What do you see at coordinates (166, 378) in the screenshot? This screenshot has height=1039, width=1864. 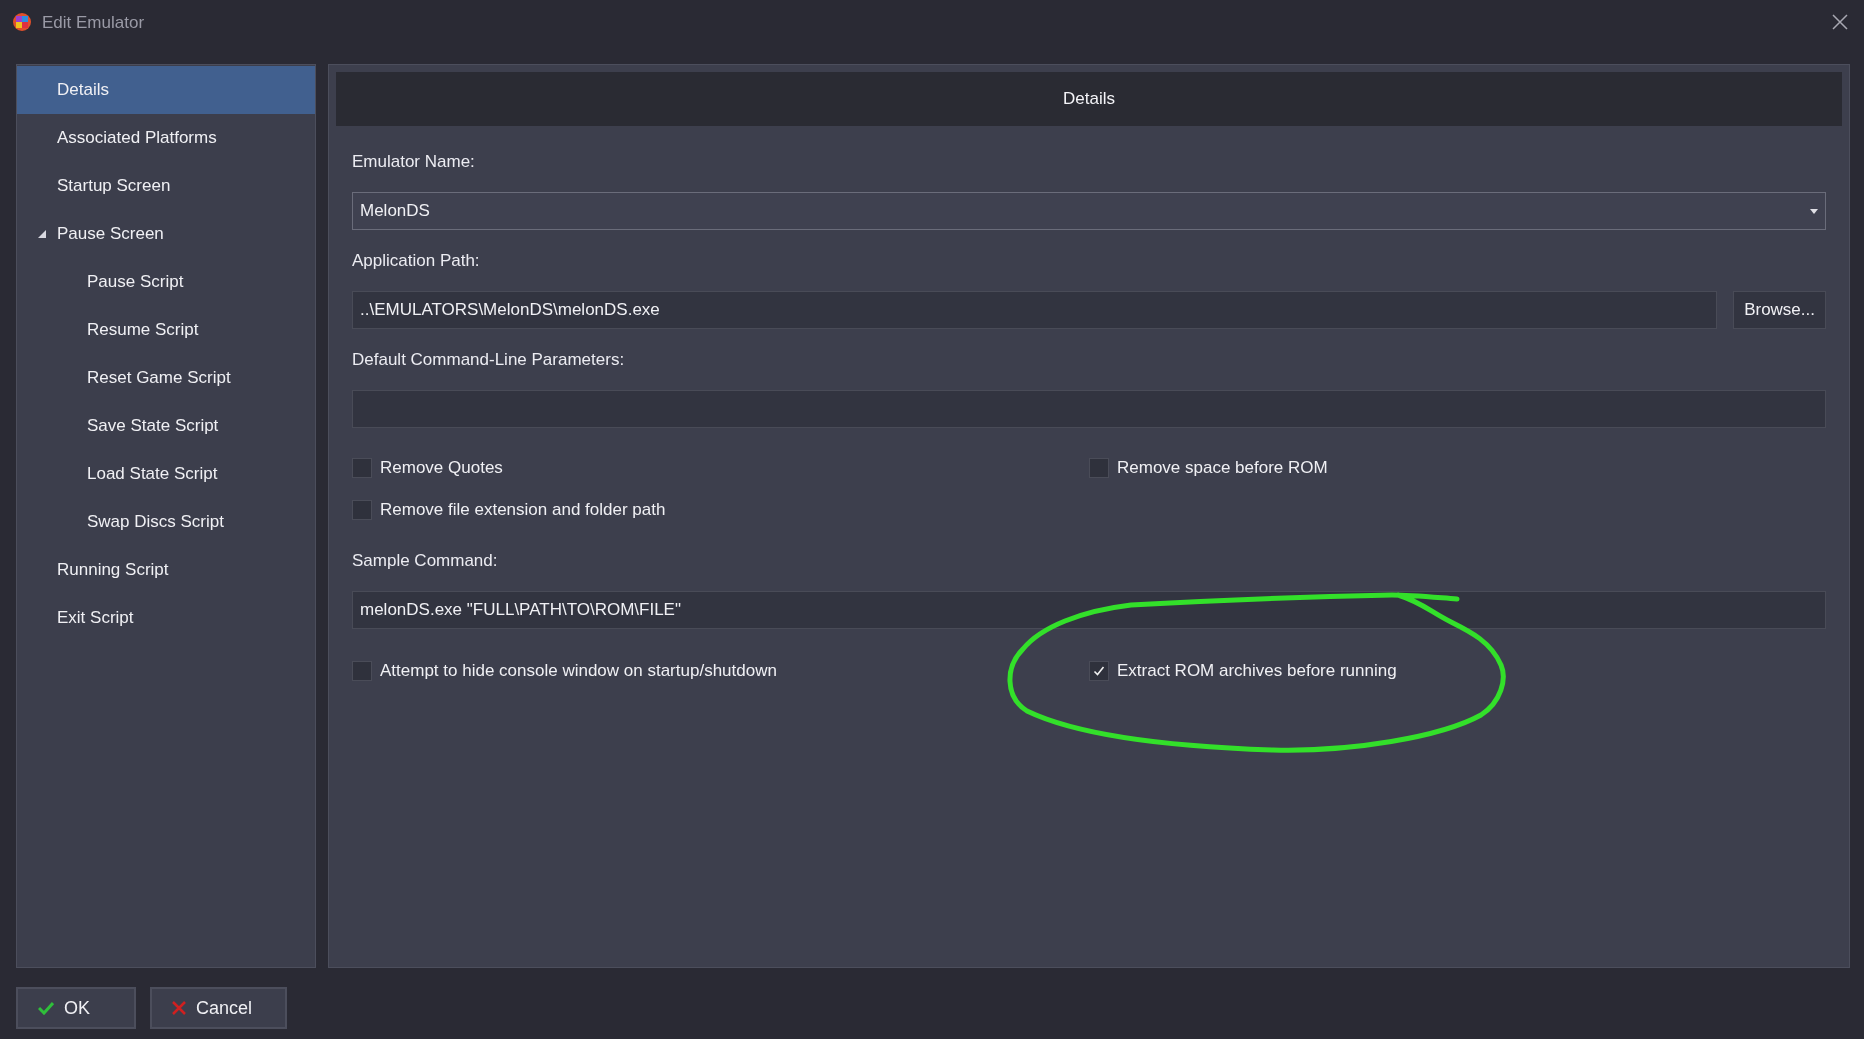 I see `sidebar-item: Reset Game Script` at bounding box center [166, 378].